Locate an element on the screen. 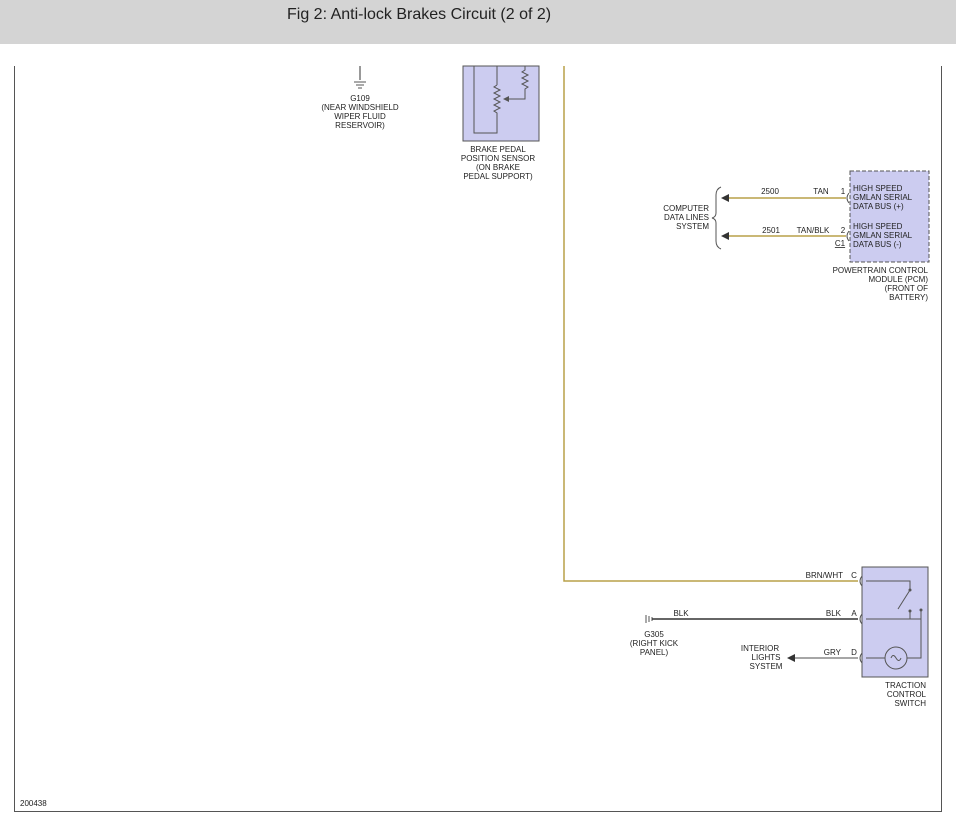 This screenshot has height=830, width=956. interior-lights-label-1: INTERIOR is located at coordinates (760, 648).